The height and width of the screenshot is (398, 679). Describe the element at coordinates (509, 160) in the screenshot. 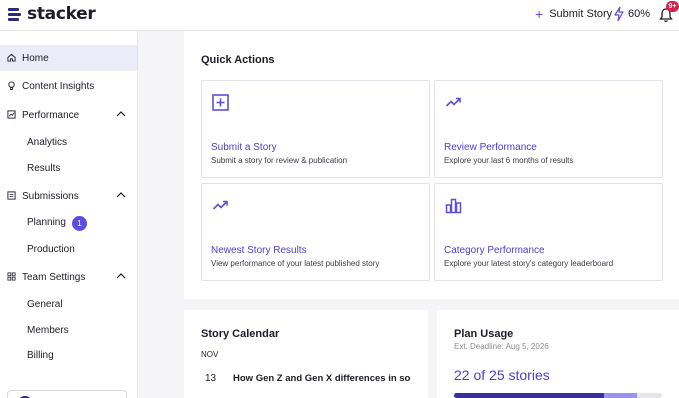

I see `card-description: Explore your last 6 months of results` at that location.